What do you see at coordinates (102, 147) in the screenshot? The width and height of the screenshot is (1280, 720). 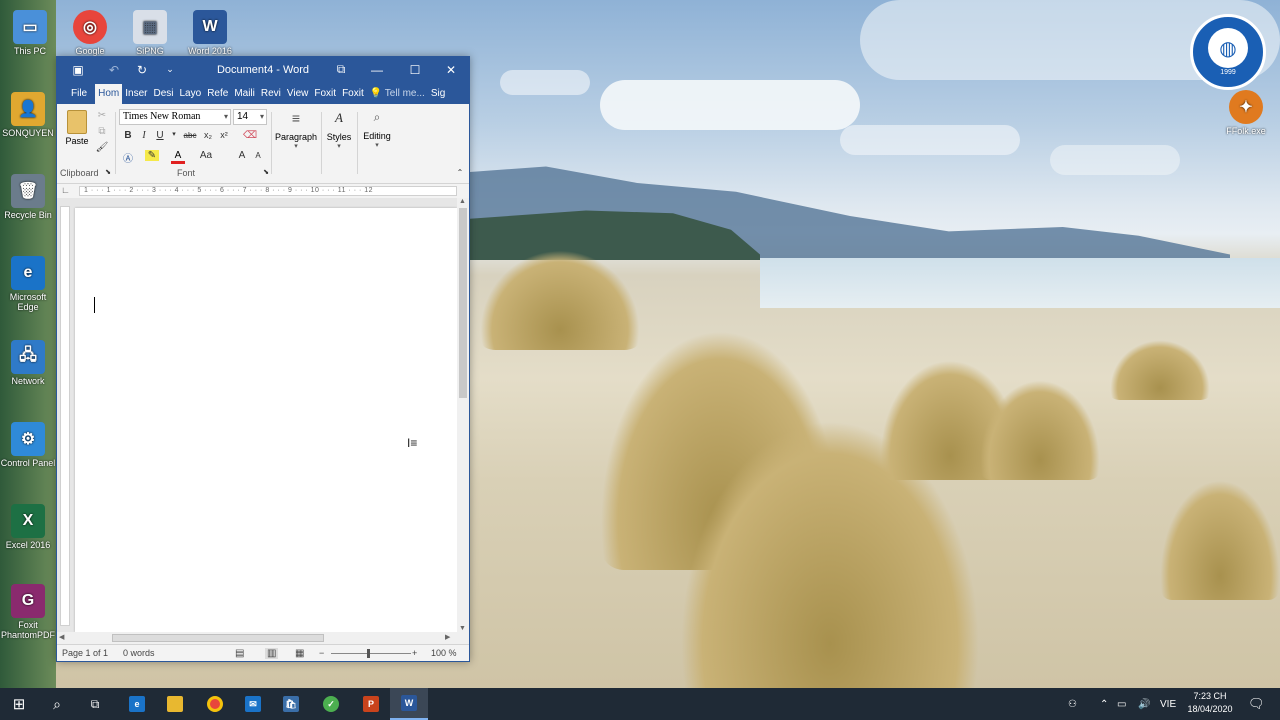 I see `format-painter-icon: 🖌` at bounding box center [102, 147].